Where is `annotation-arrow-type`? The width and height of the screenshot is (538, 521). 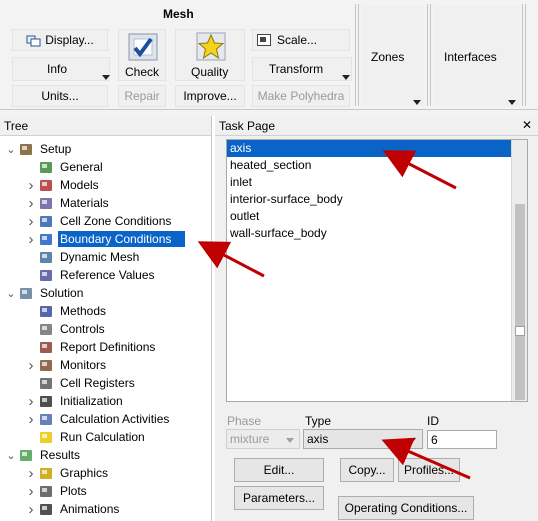 annotation-arrow-type is located at coordinates (426, 458).